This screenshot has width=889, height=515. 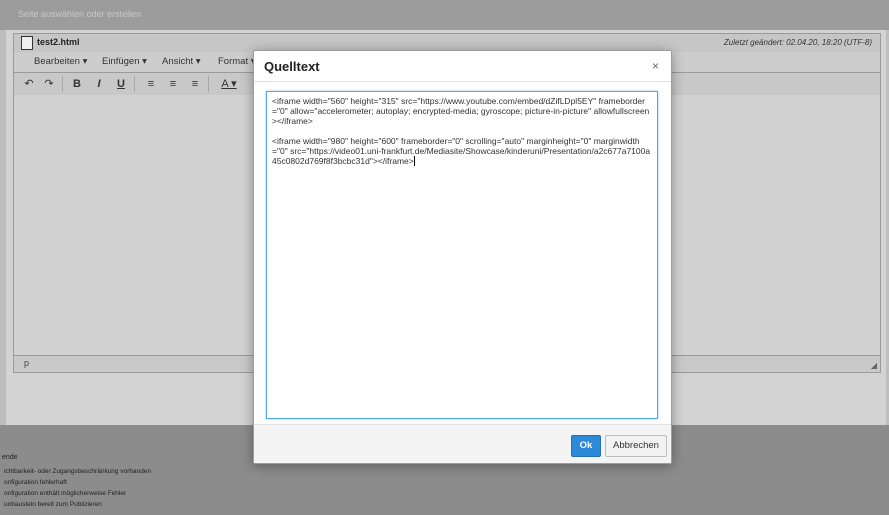 What do you see at coordinates (414, 161) in the screenshot?
I see `text-caret` at bounding box center [414, 161].